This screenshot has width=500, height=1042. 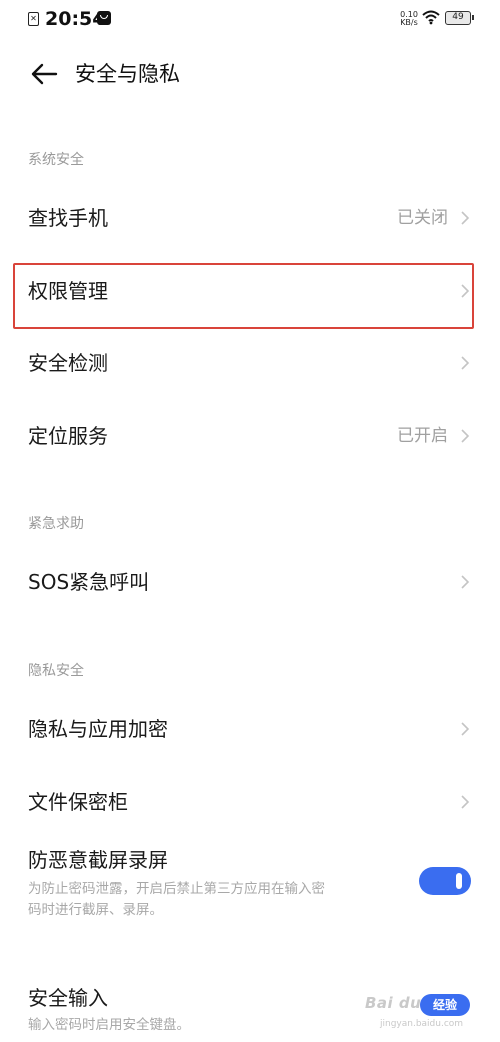 I want to click on page-title: 安全与隐私, so click(x=127, y=74).